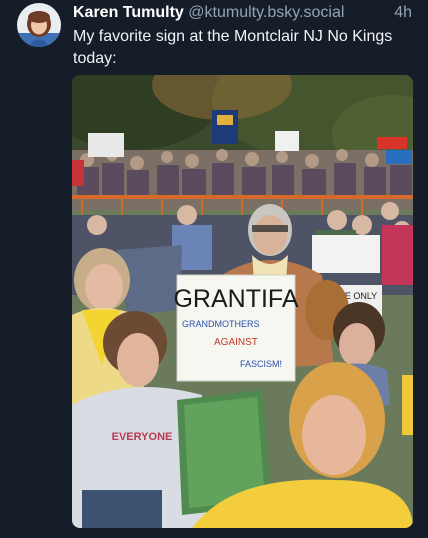 This screenshot has width=428, height=538. What do you see at coordinates (221, 324) in the screenshot?
I see `sign-line1-text: GRANDMOTHERS` at bounding box center [221, 324].